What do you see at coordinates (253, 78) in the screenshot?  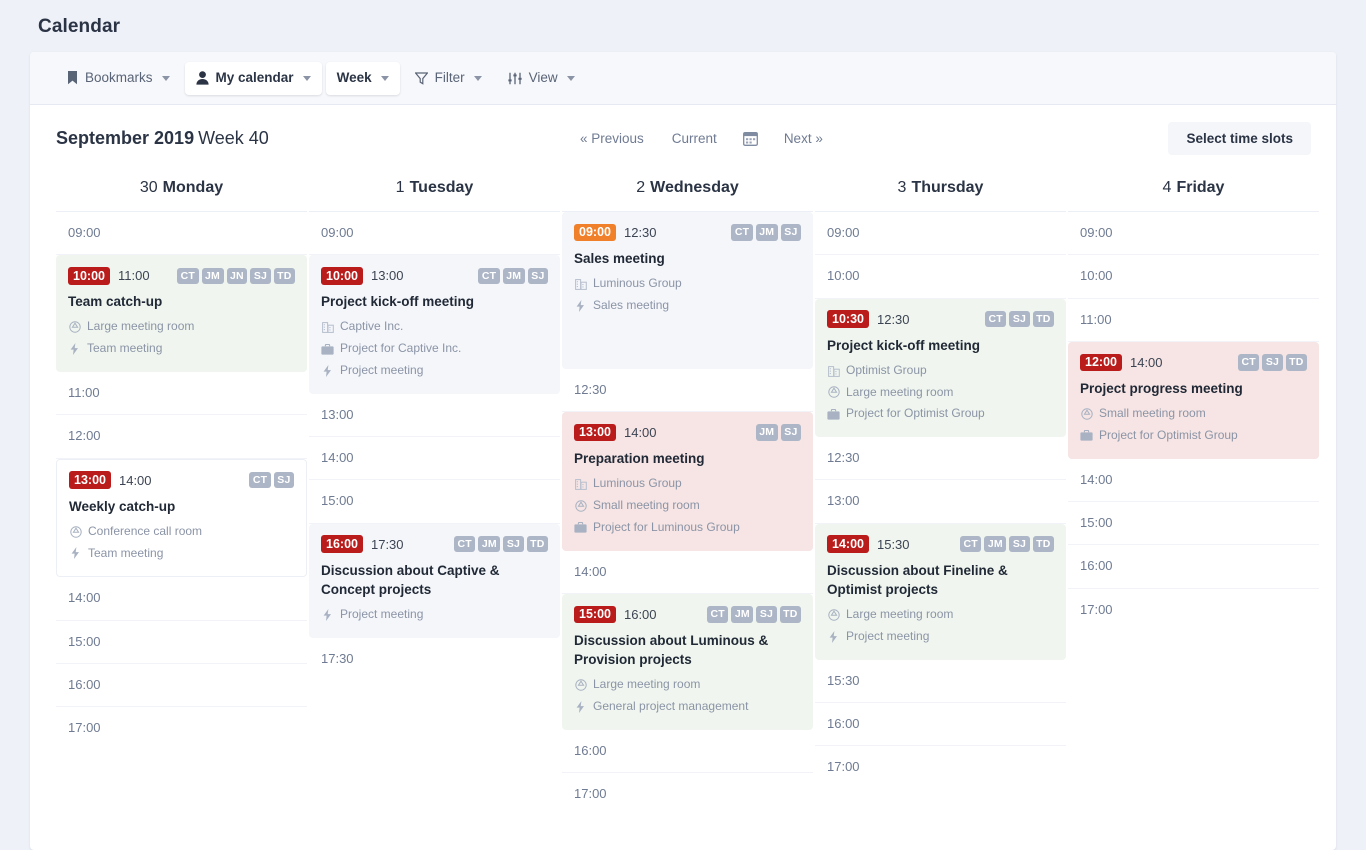 I see `my-calendar-button: My calendar` at bounding box center [253, 78].